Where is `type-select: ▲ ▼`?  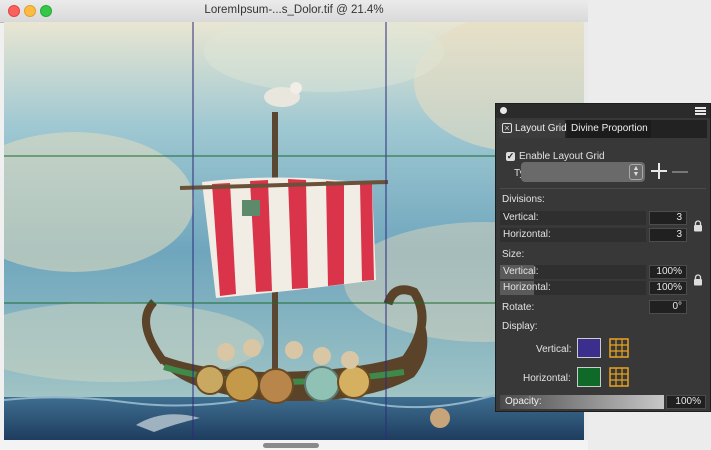
type-select: ▲ ▼ is located at coordinates (583, 172).